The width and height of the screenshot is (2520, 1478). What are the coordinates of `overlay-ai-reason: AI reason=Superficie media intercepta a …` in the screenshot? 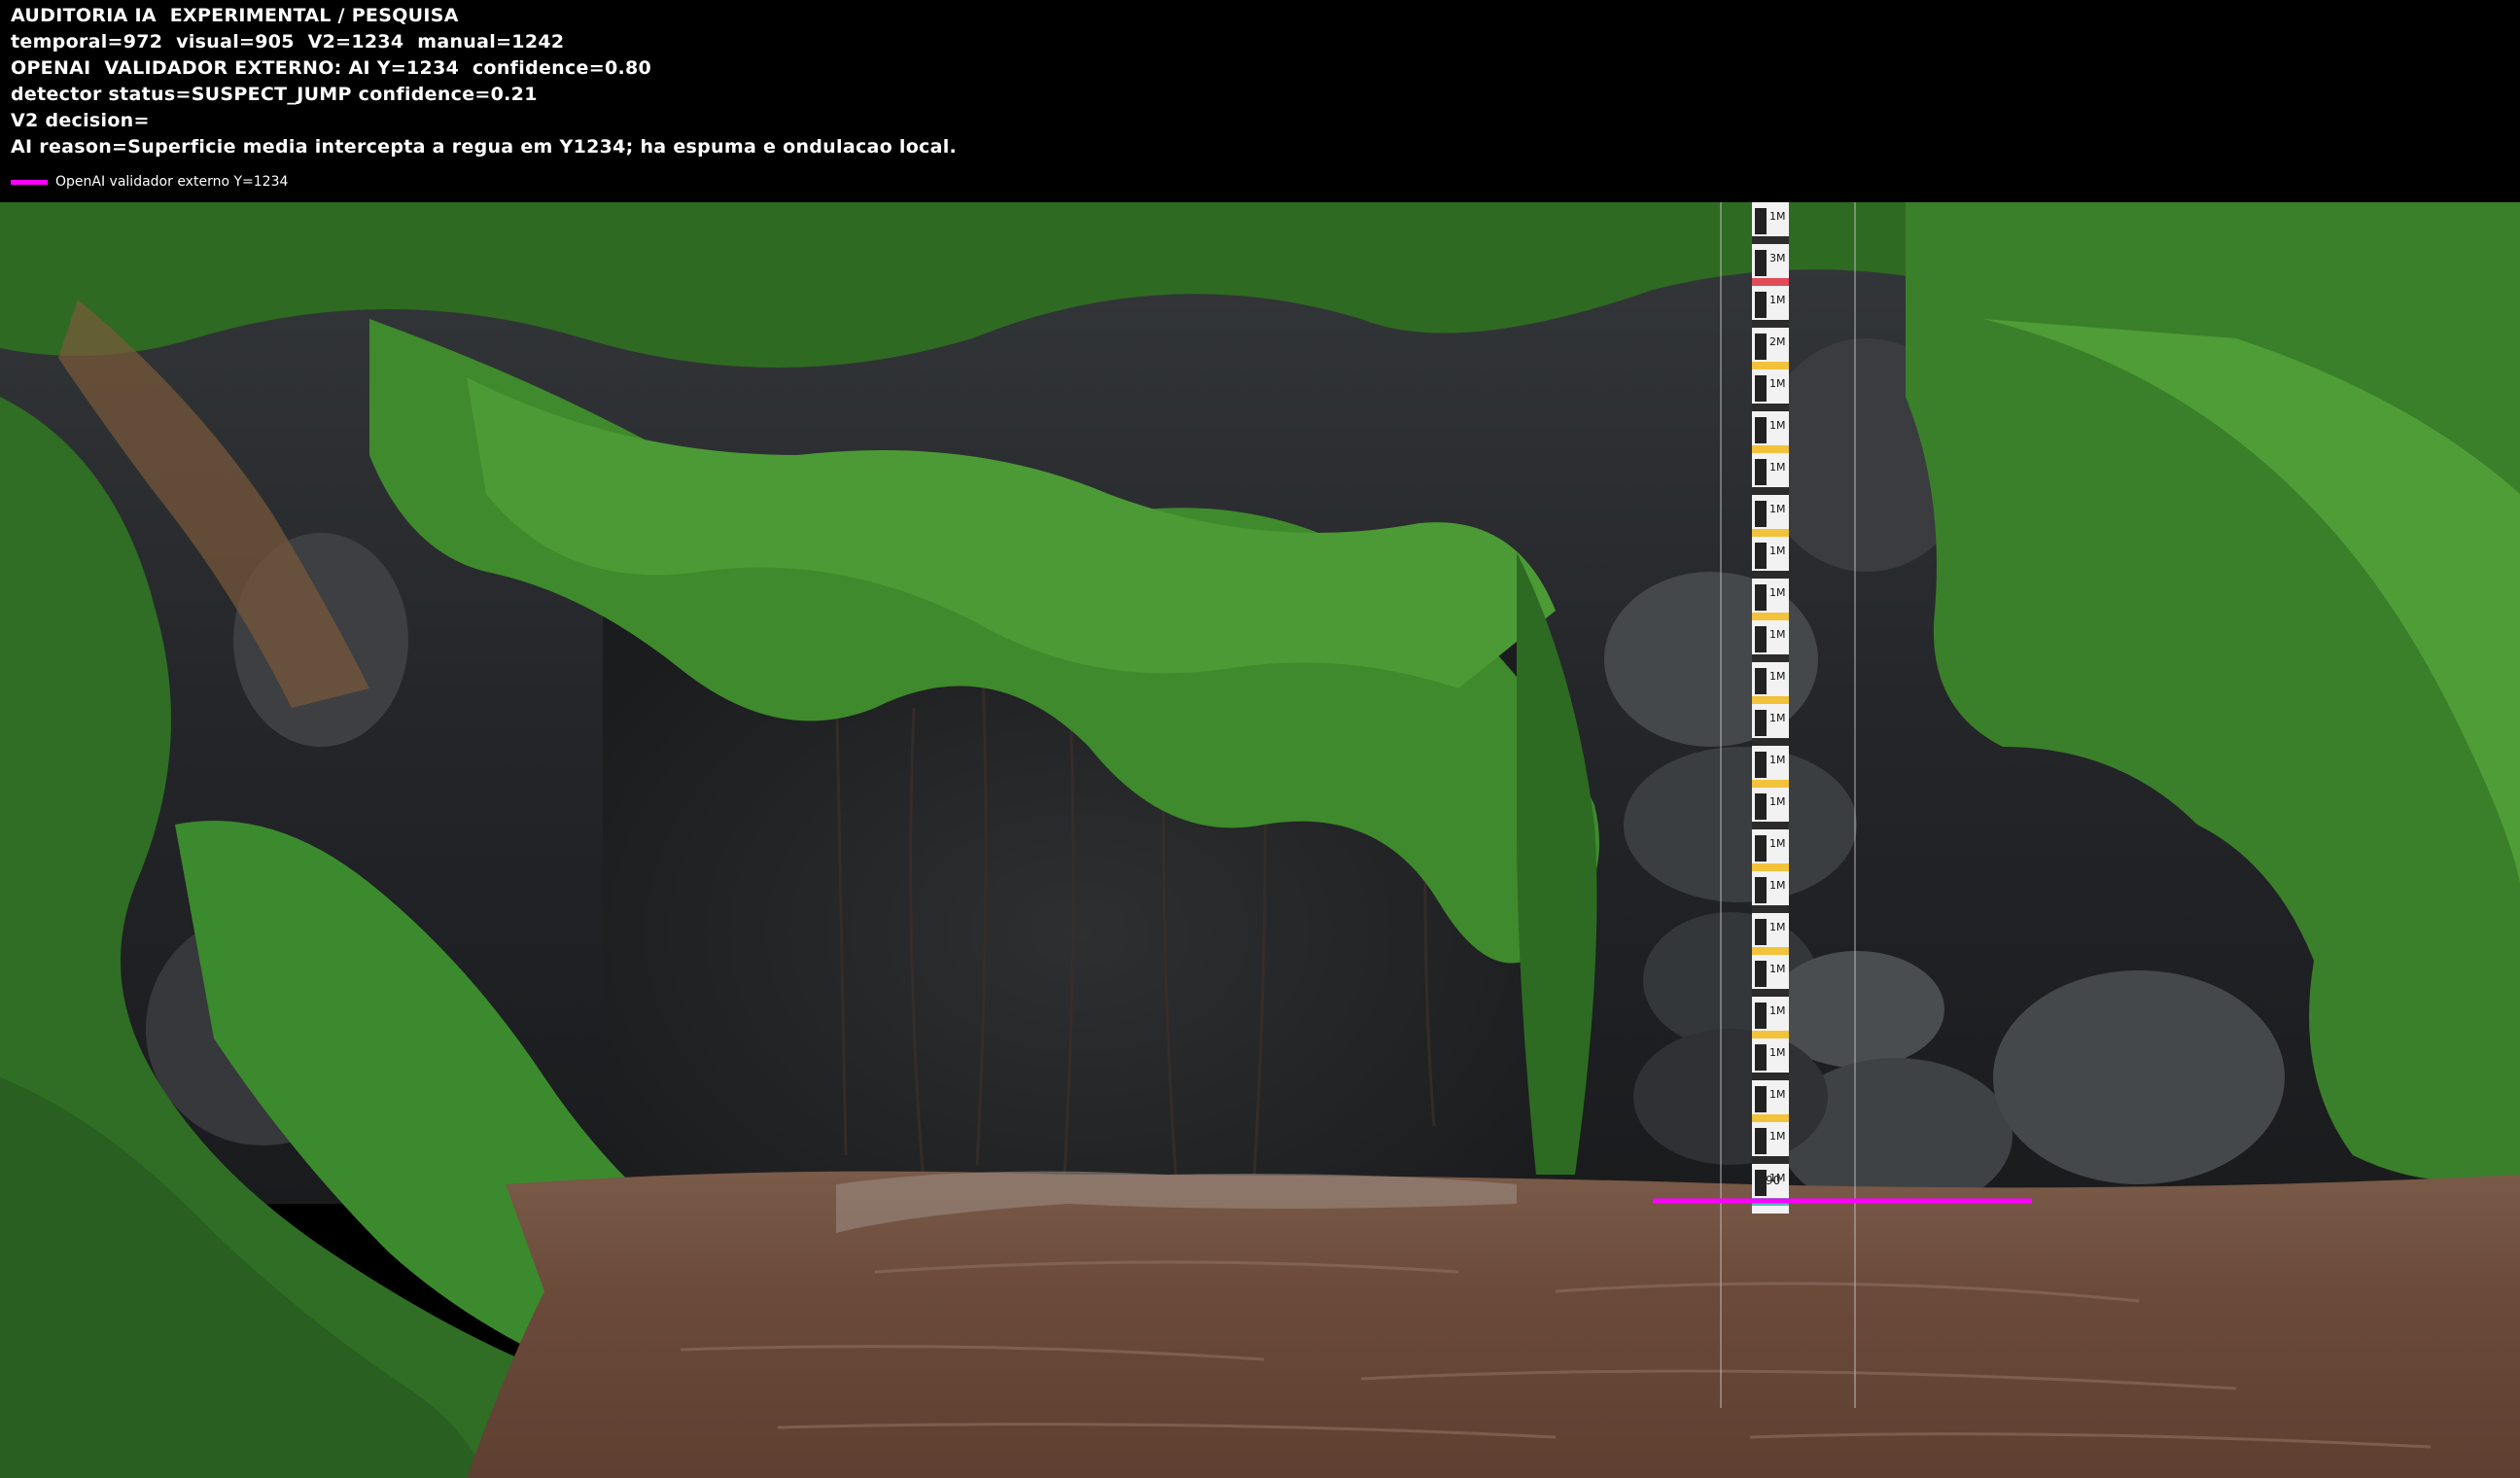 It's located at (484, 147).